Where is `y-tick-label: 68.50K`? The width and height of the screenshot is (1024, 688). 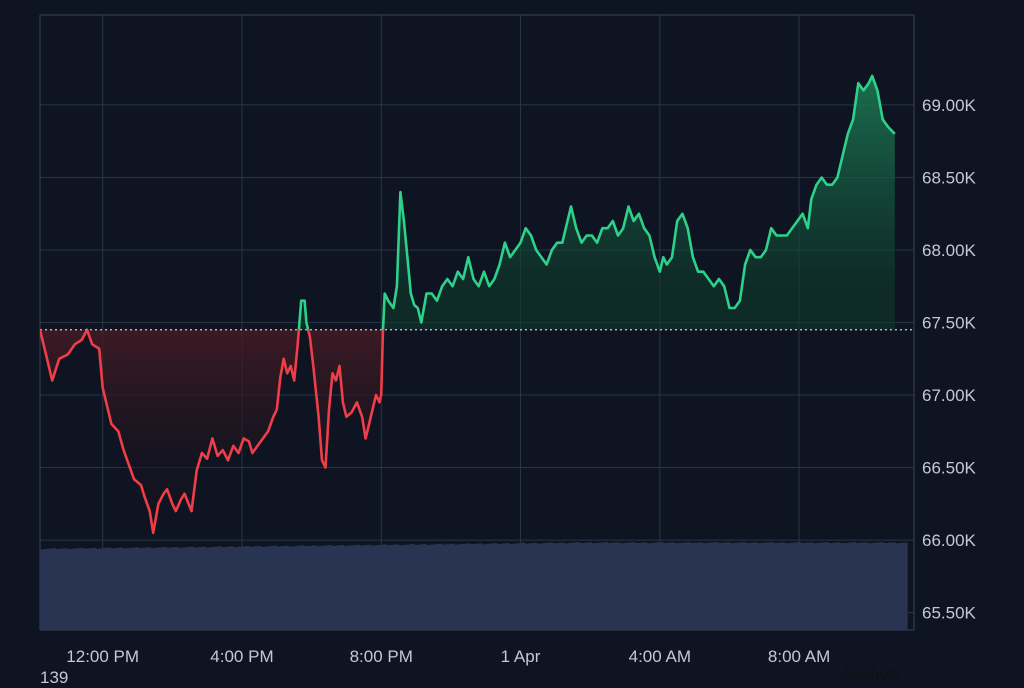
y-tick-label: 68.50K is located at coordinates (949, 177).